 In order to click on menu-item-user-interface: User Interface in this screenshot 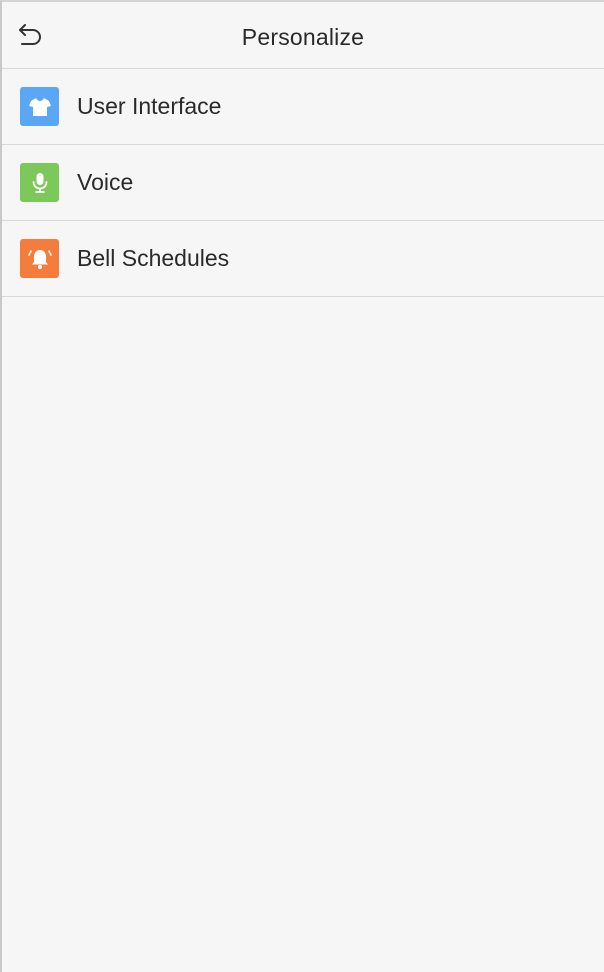, I will do `click(303, 107)`.